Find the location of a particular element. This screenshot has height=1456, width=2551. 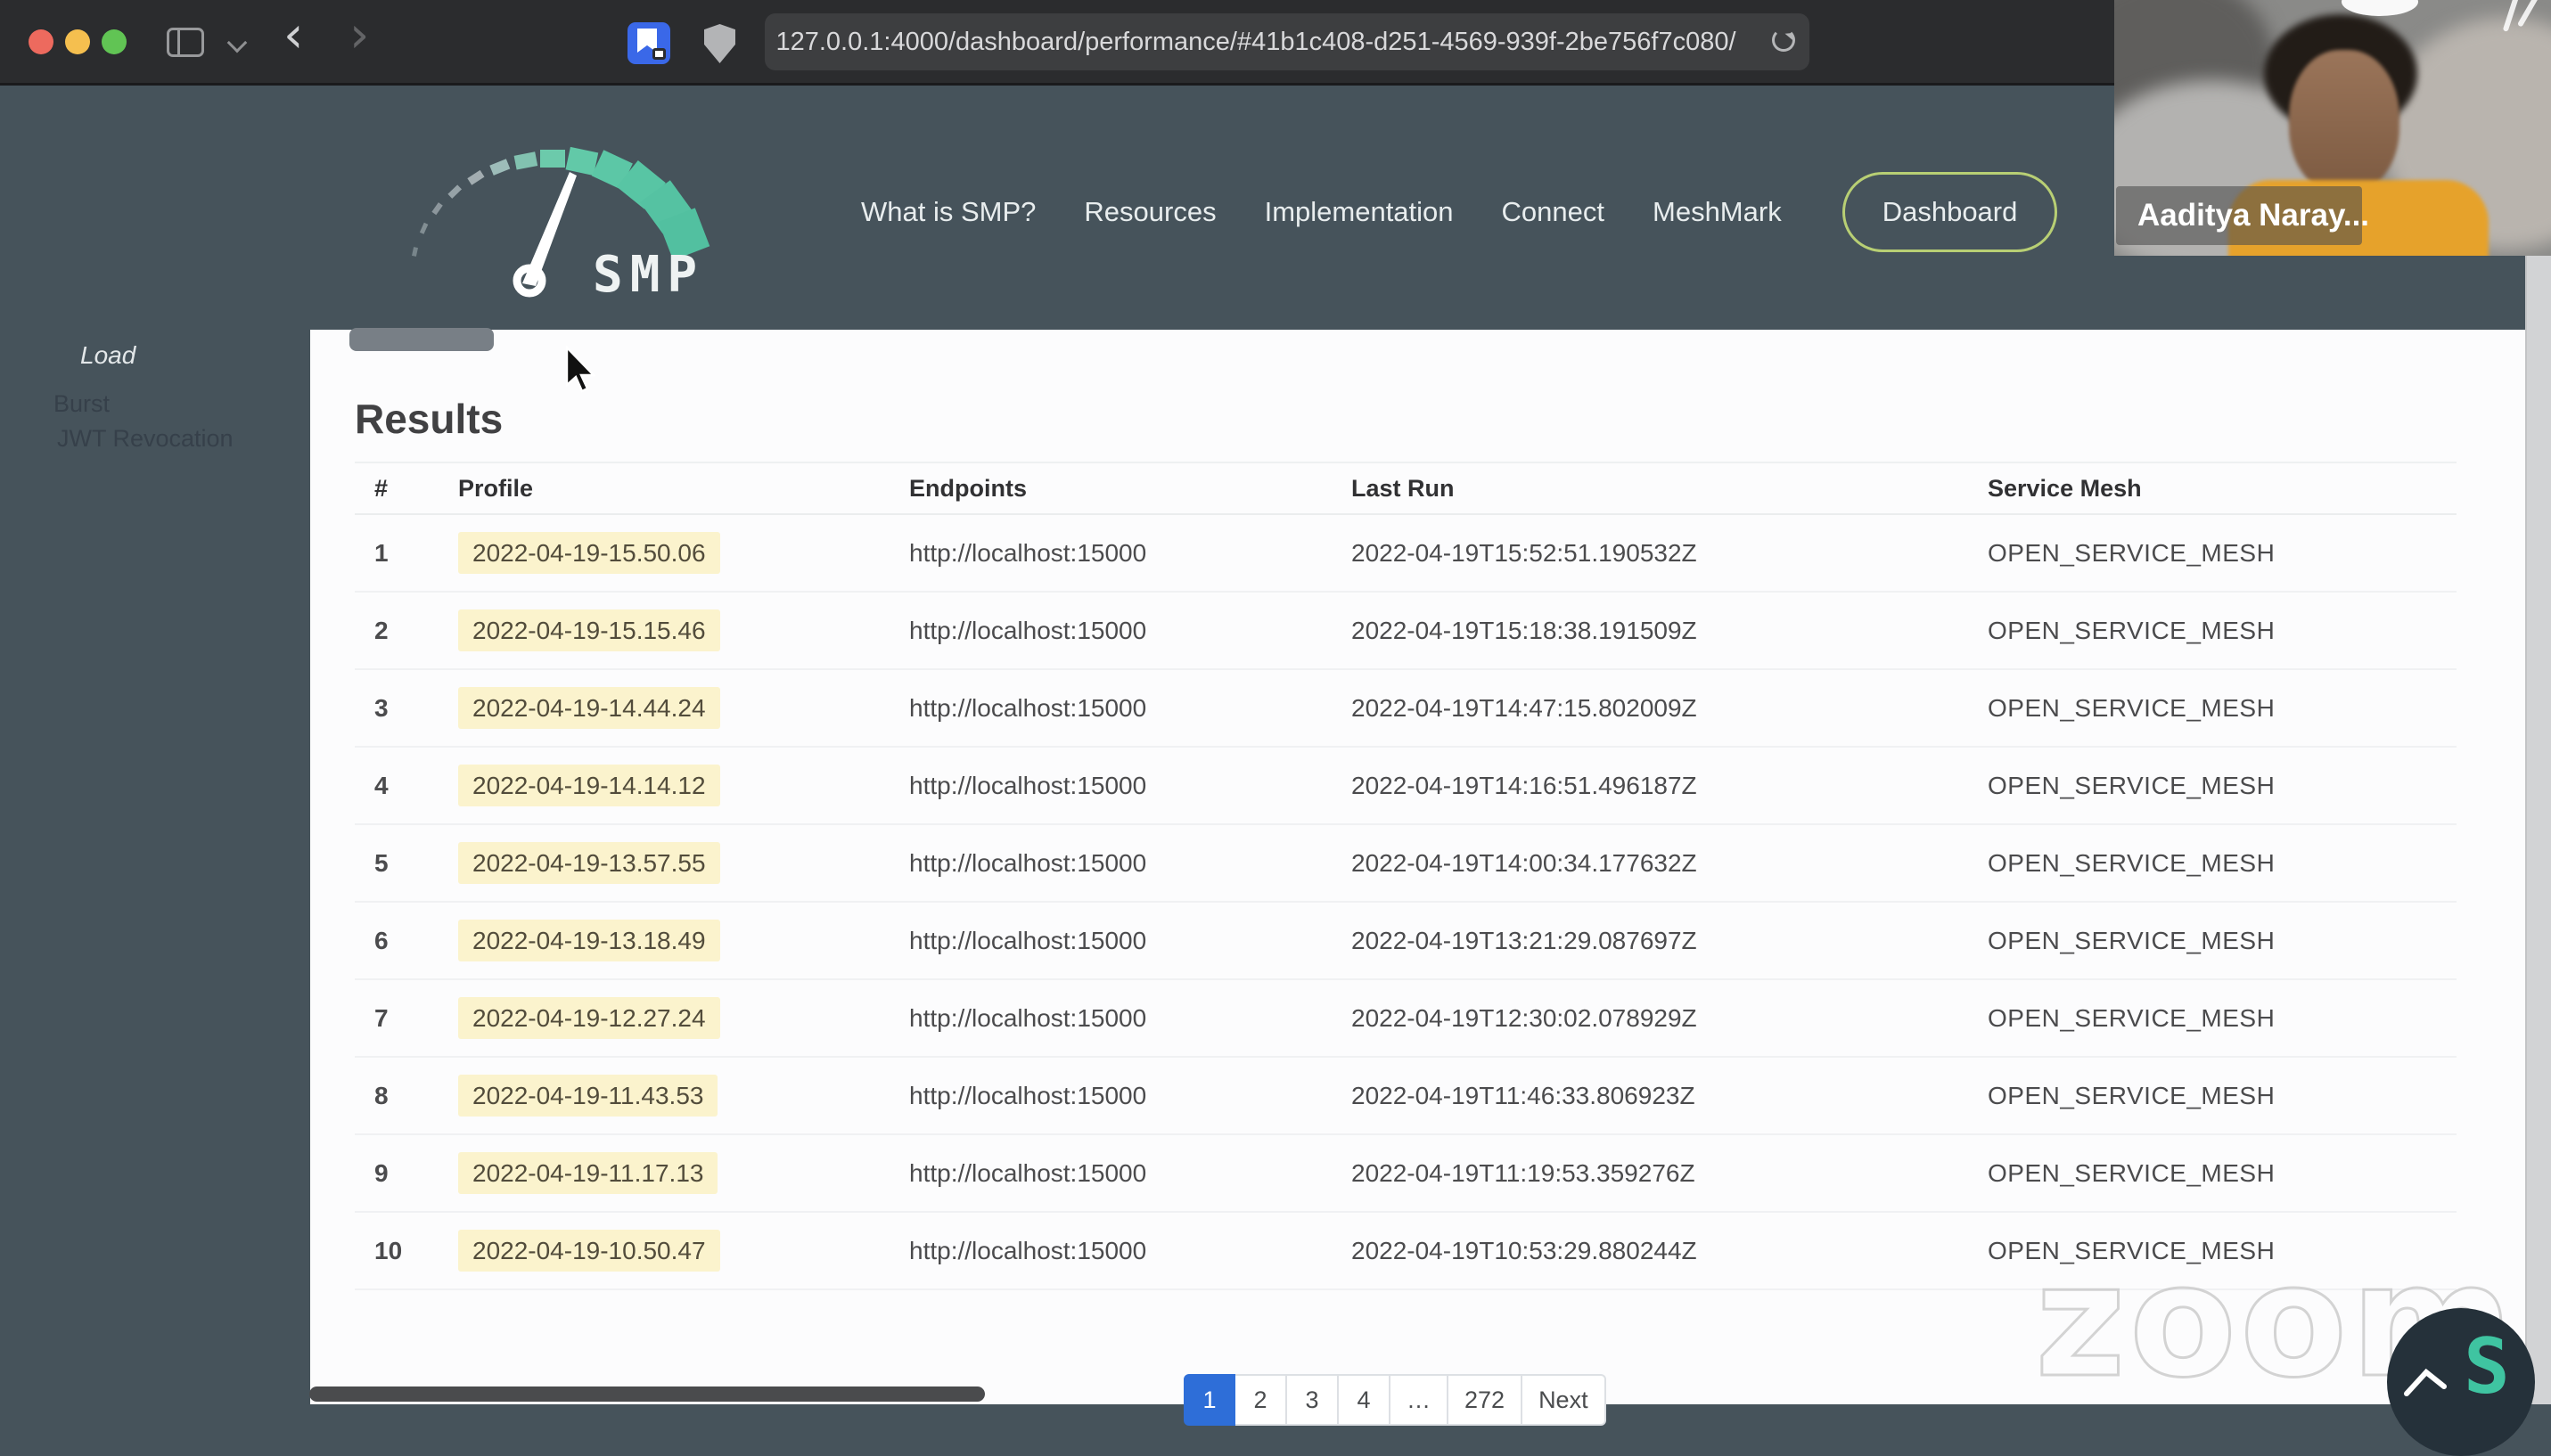

row-number: 10 is located at coordinates (406, 1251).